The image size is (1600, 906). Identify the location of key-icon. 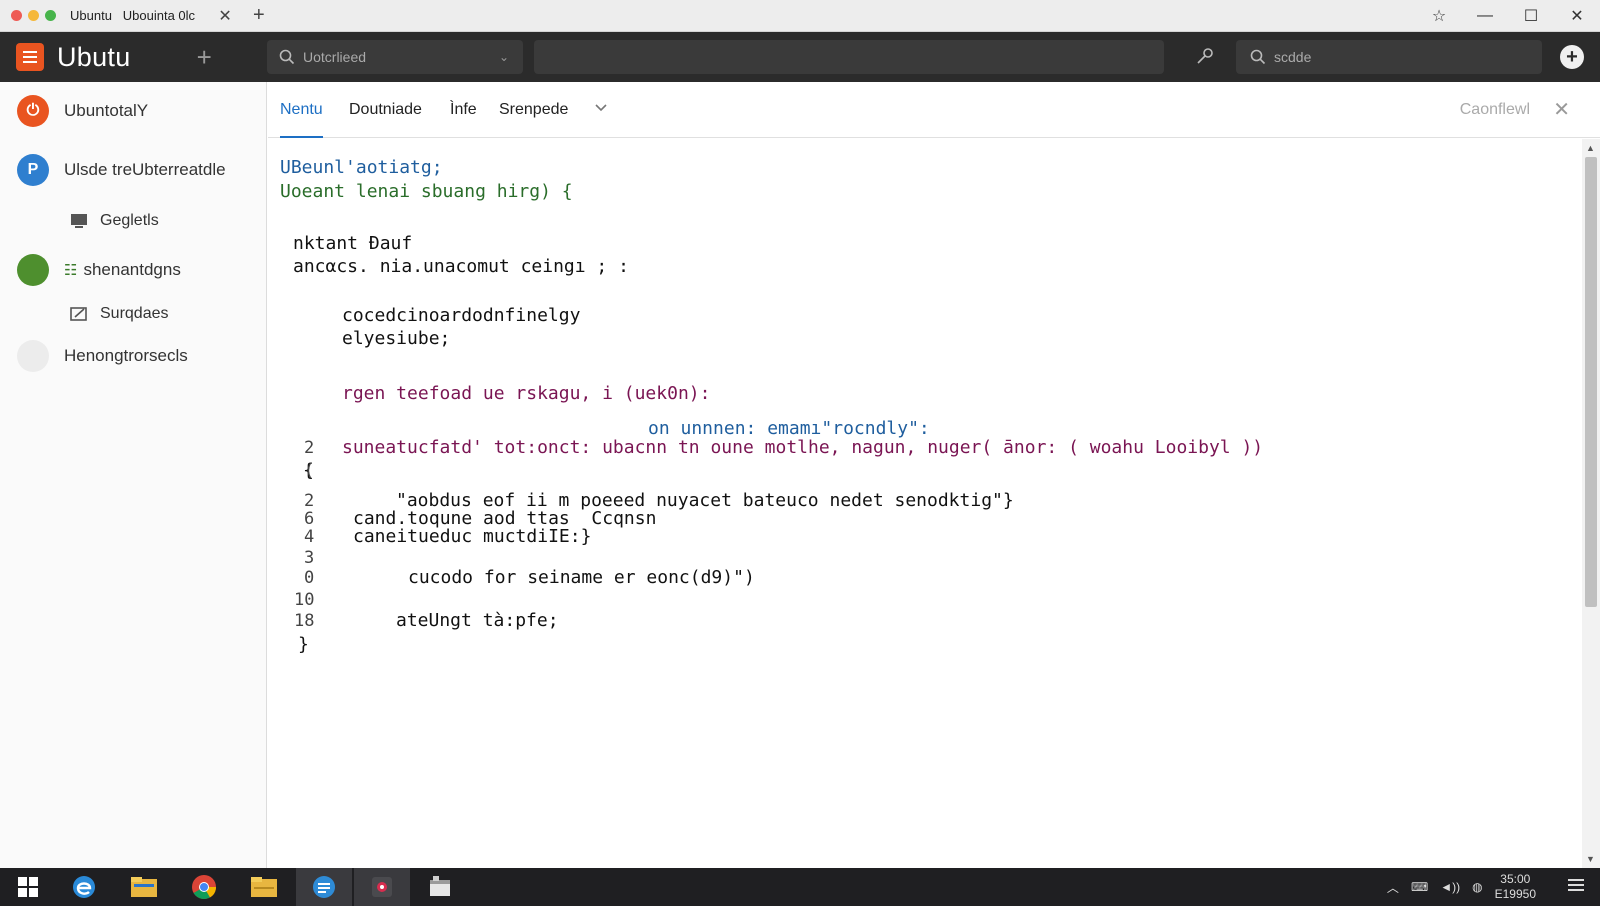
(1205, 56).